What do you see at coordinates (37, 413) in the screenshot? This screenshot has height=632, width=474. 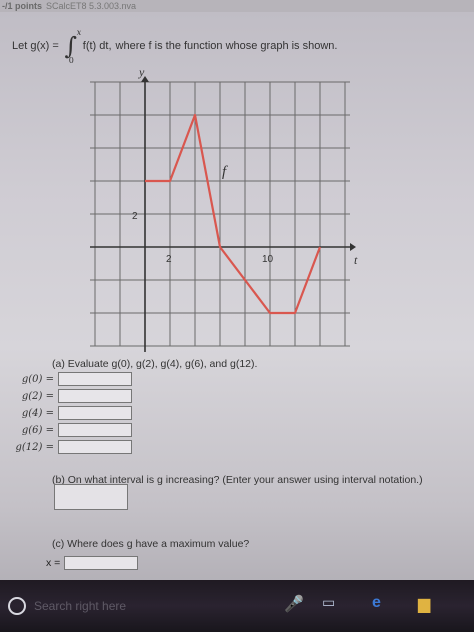 I see `g4-label: g(4) =` at bounding box center [37, 413].